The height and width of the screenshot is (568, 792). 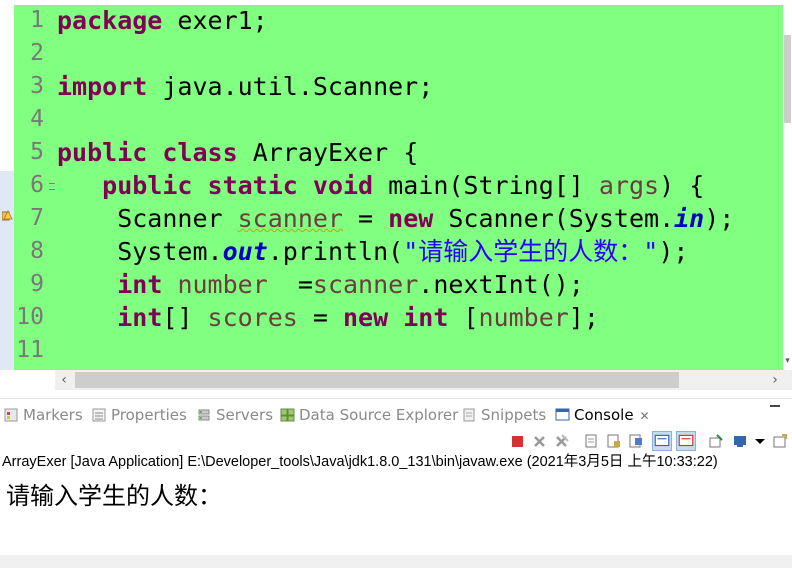 I want to click on vertical-scroll-thumb, so click(x=787, y=79).